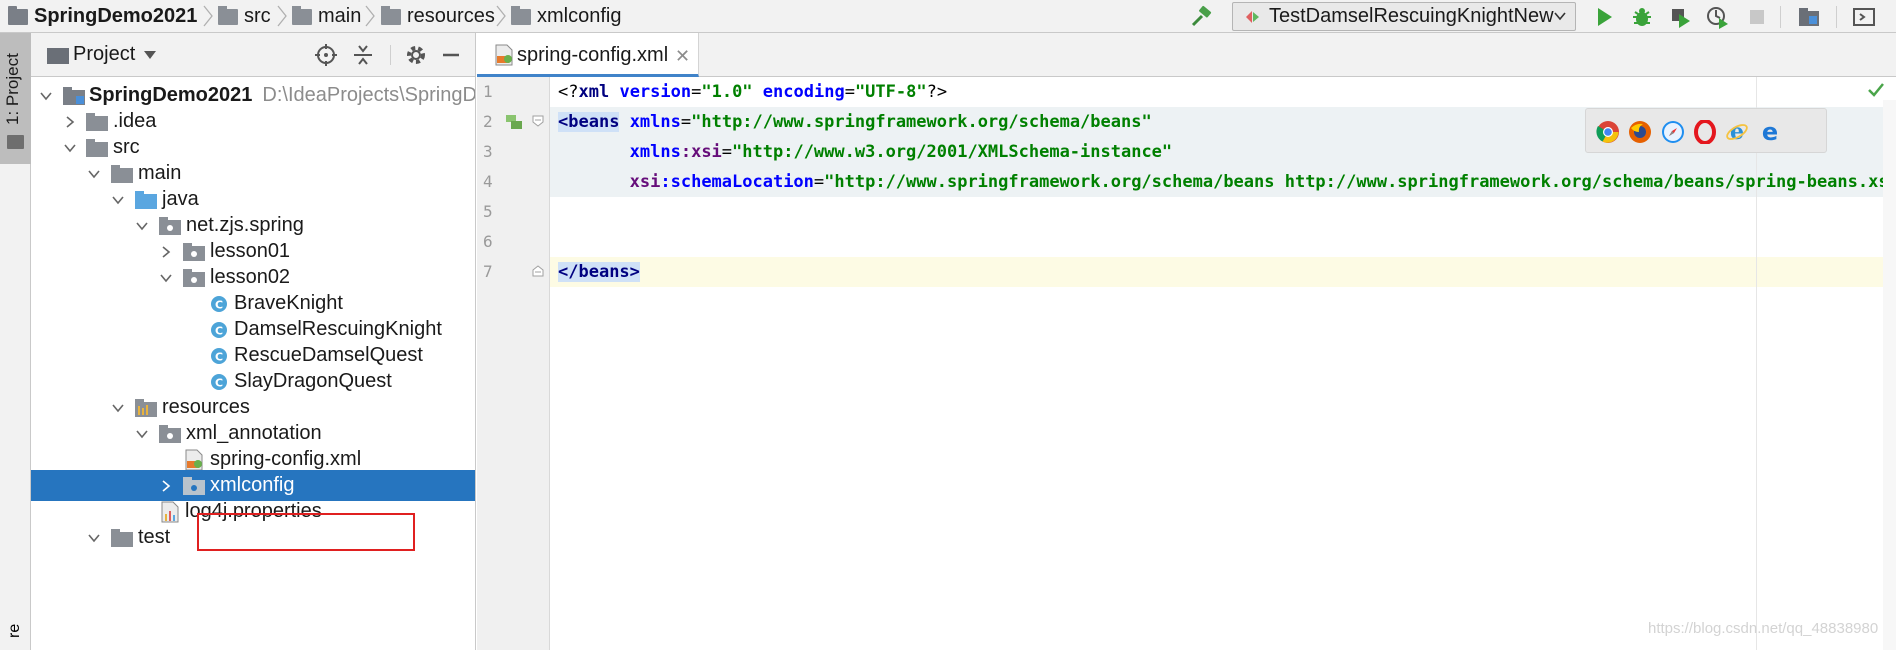  I want to click on module-folder-icon, so click(74, 96).